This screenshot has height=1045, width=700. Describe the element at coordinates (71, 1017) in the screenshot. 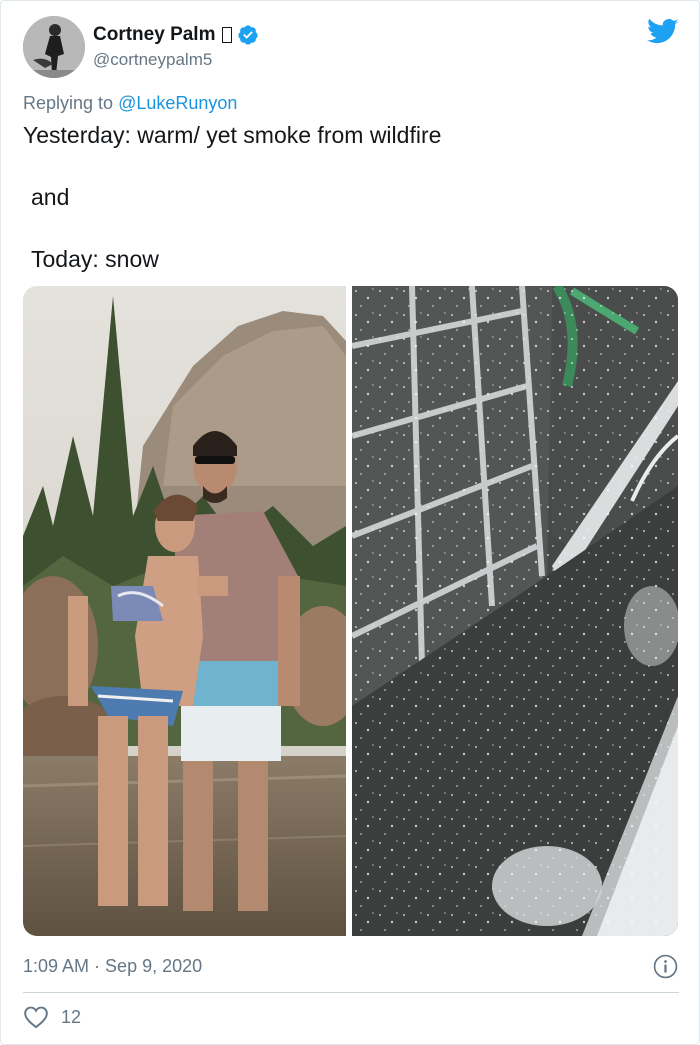

I see `like-count: 12` at that location.